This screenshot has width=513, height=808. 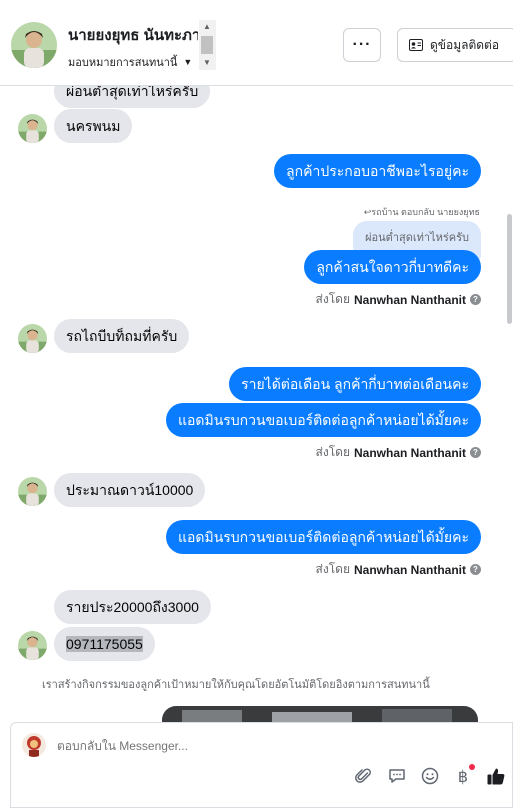 I want to click on scroll-thumb, so click(x=207, y=45).